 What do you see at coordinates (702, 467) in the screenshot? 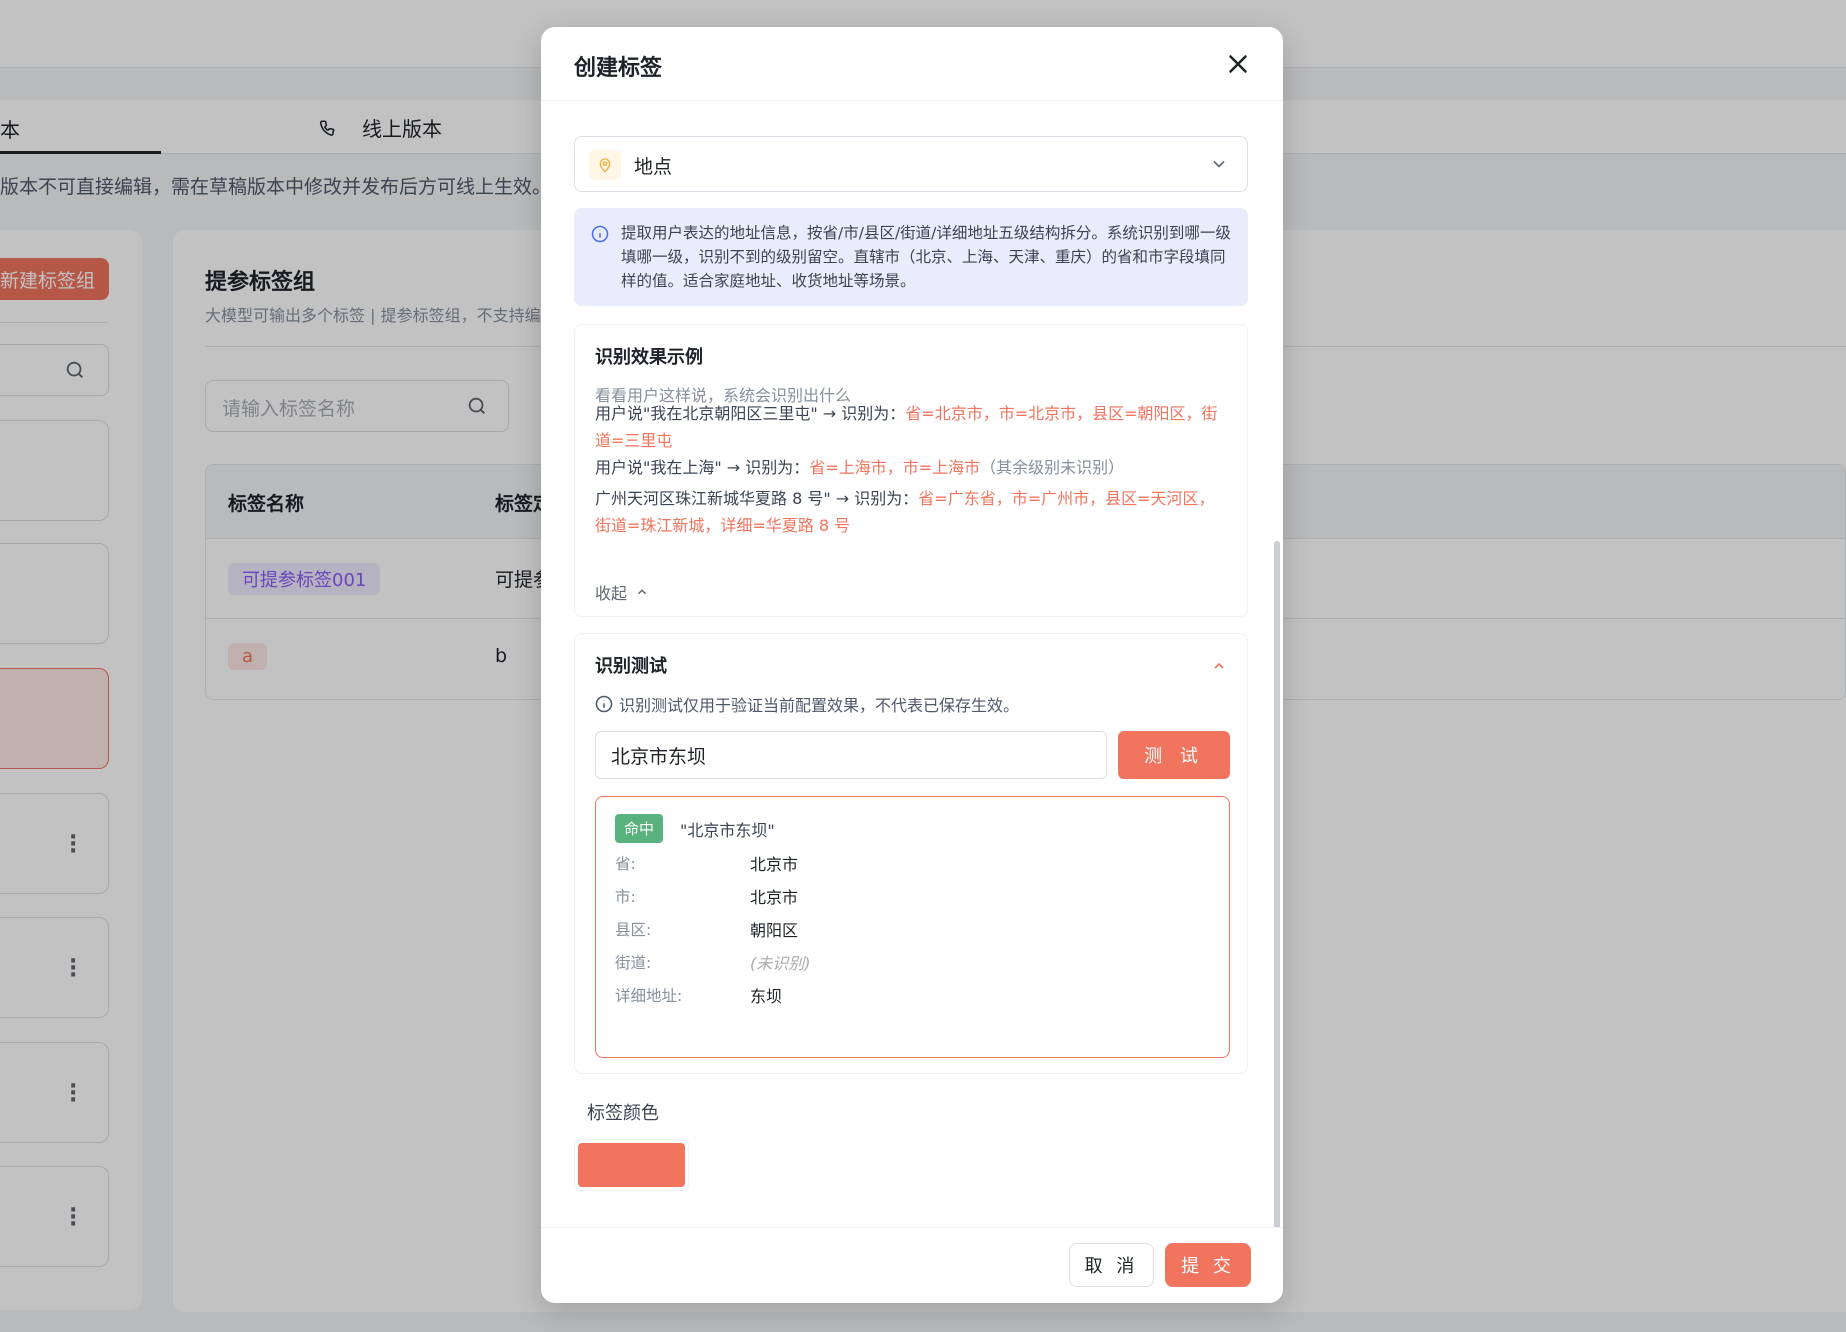
I see `example-input: 用户说"我在上海" → 识别为：` at bounding box center [702, 467].